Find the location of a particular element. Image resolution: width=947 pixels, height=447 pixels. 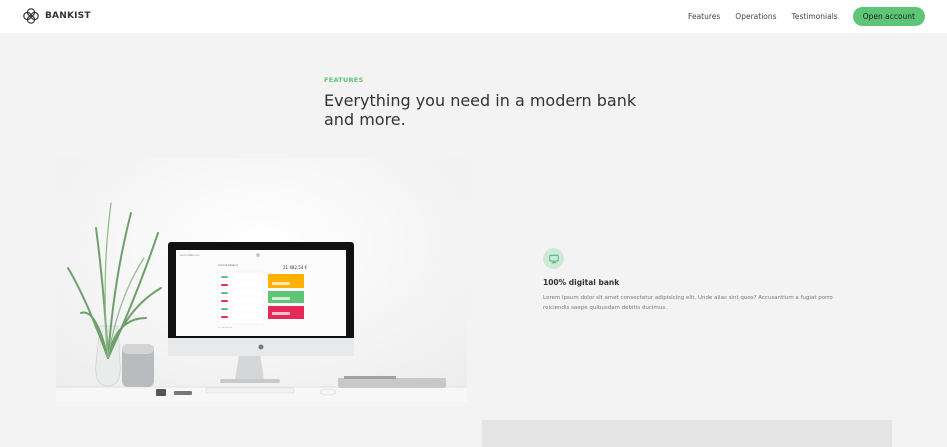

svg-text: Good Afternoon is located at coordinates (190, 255).